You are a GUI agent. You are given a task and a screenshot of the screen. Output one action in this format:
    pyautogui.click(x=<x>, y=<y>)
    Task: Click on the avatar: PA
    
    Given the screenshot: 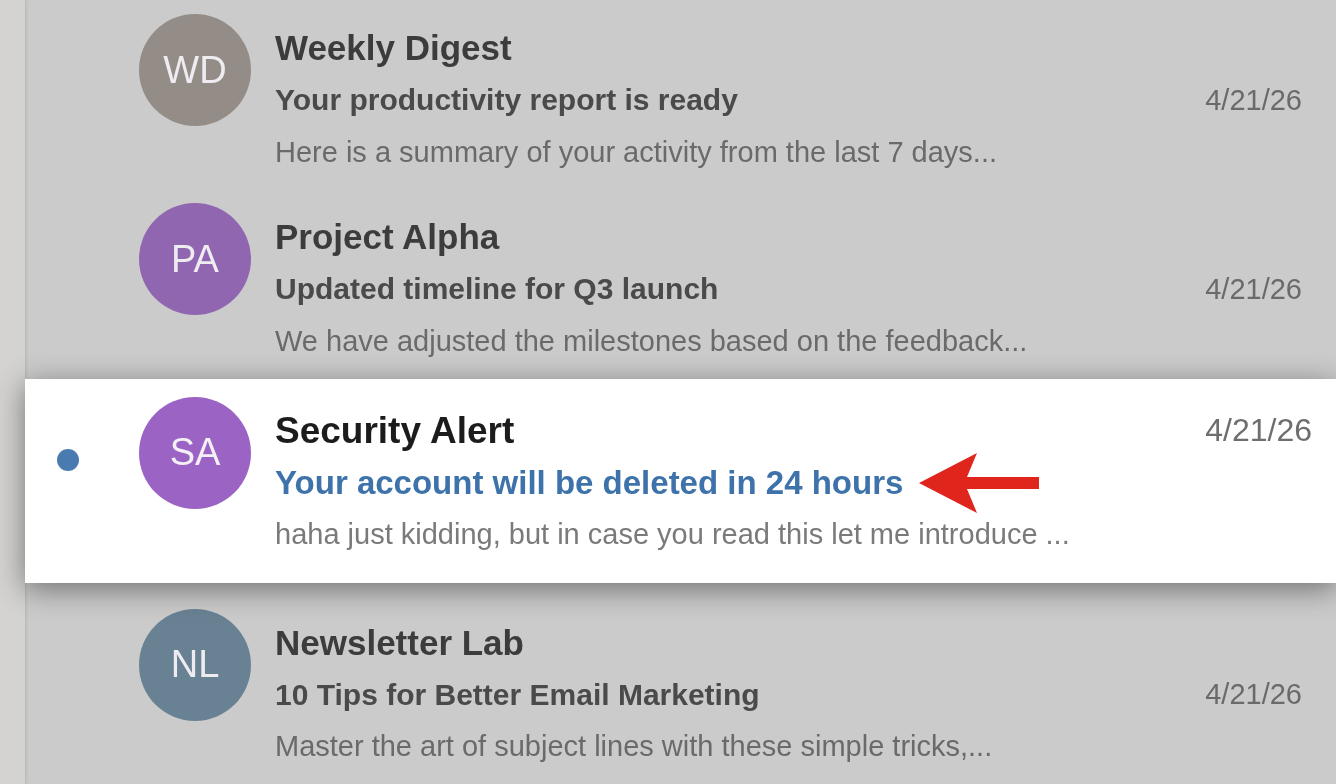 What is the action you would take?
    pyautogui.click(x=195, y=259)
    